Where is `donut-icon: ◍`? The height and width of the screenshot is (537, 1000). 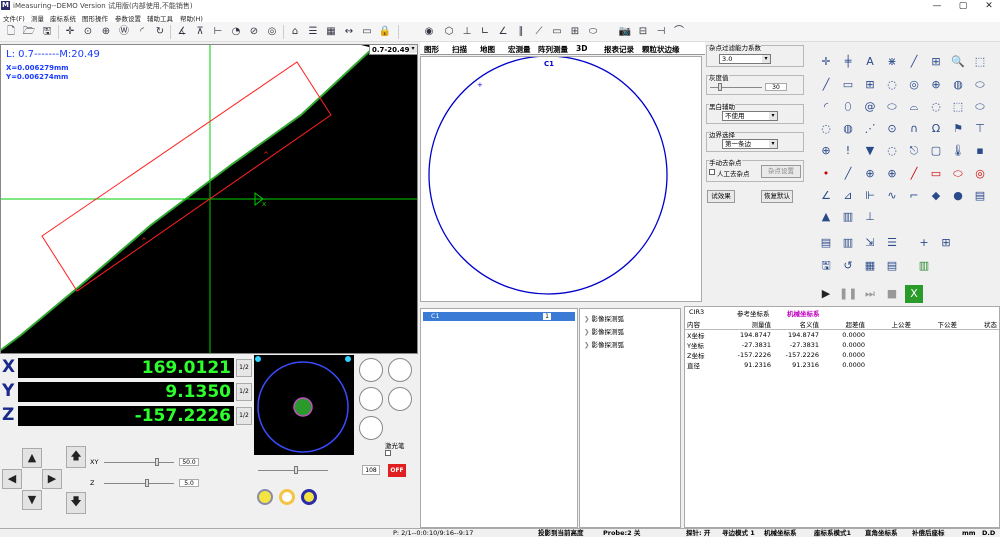 donut-icon: ◍ is located at coordinates (958, 85).